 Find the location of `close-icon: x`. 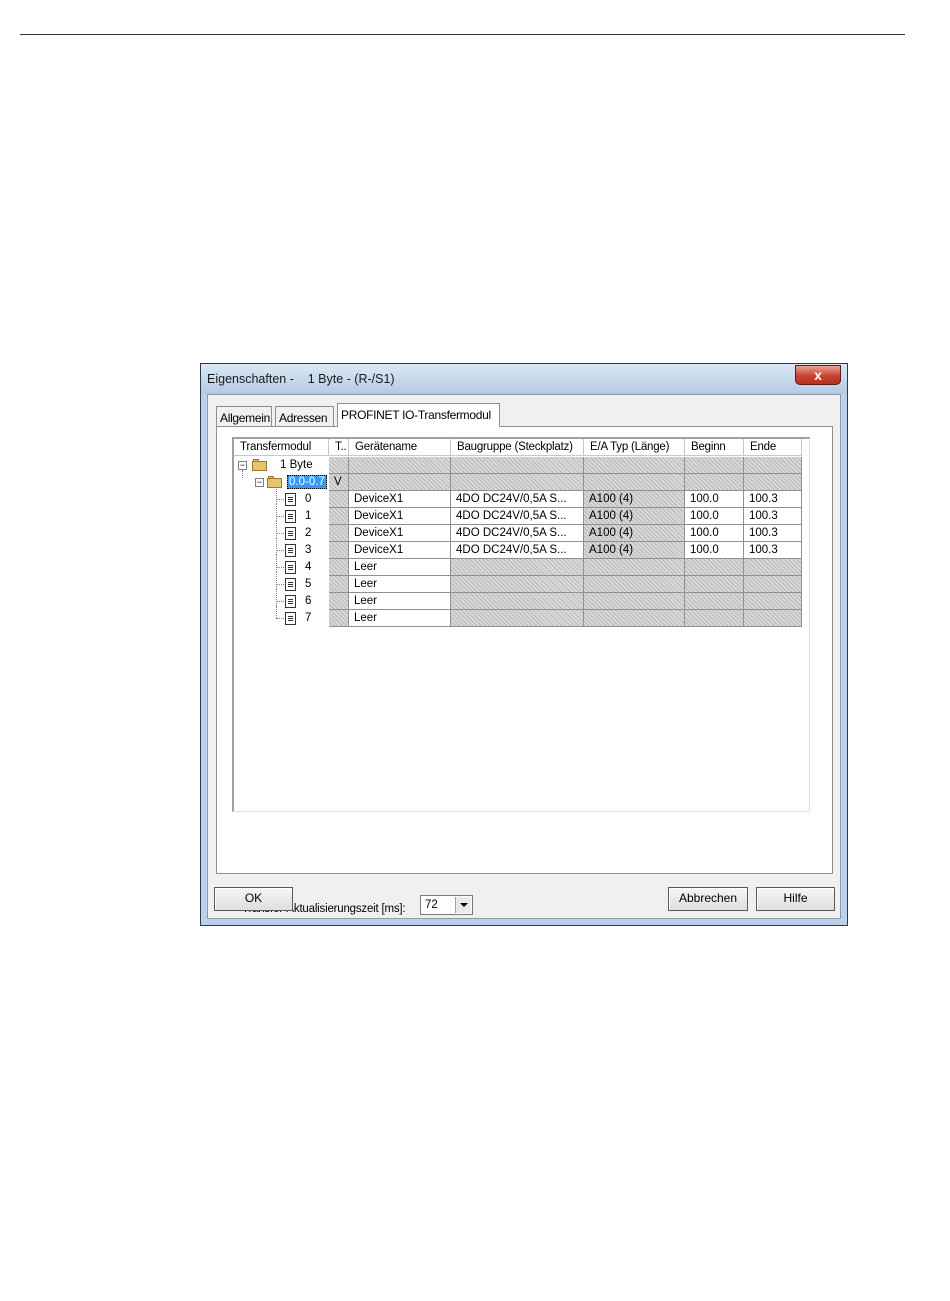

close-icon: x is located at coordinates (818, 375).